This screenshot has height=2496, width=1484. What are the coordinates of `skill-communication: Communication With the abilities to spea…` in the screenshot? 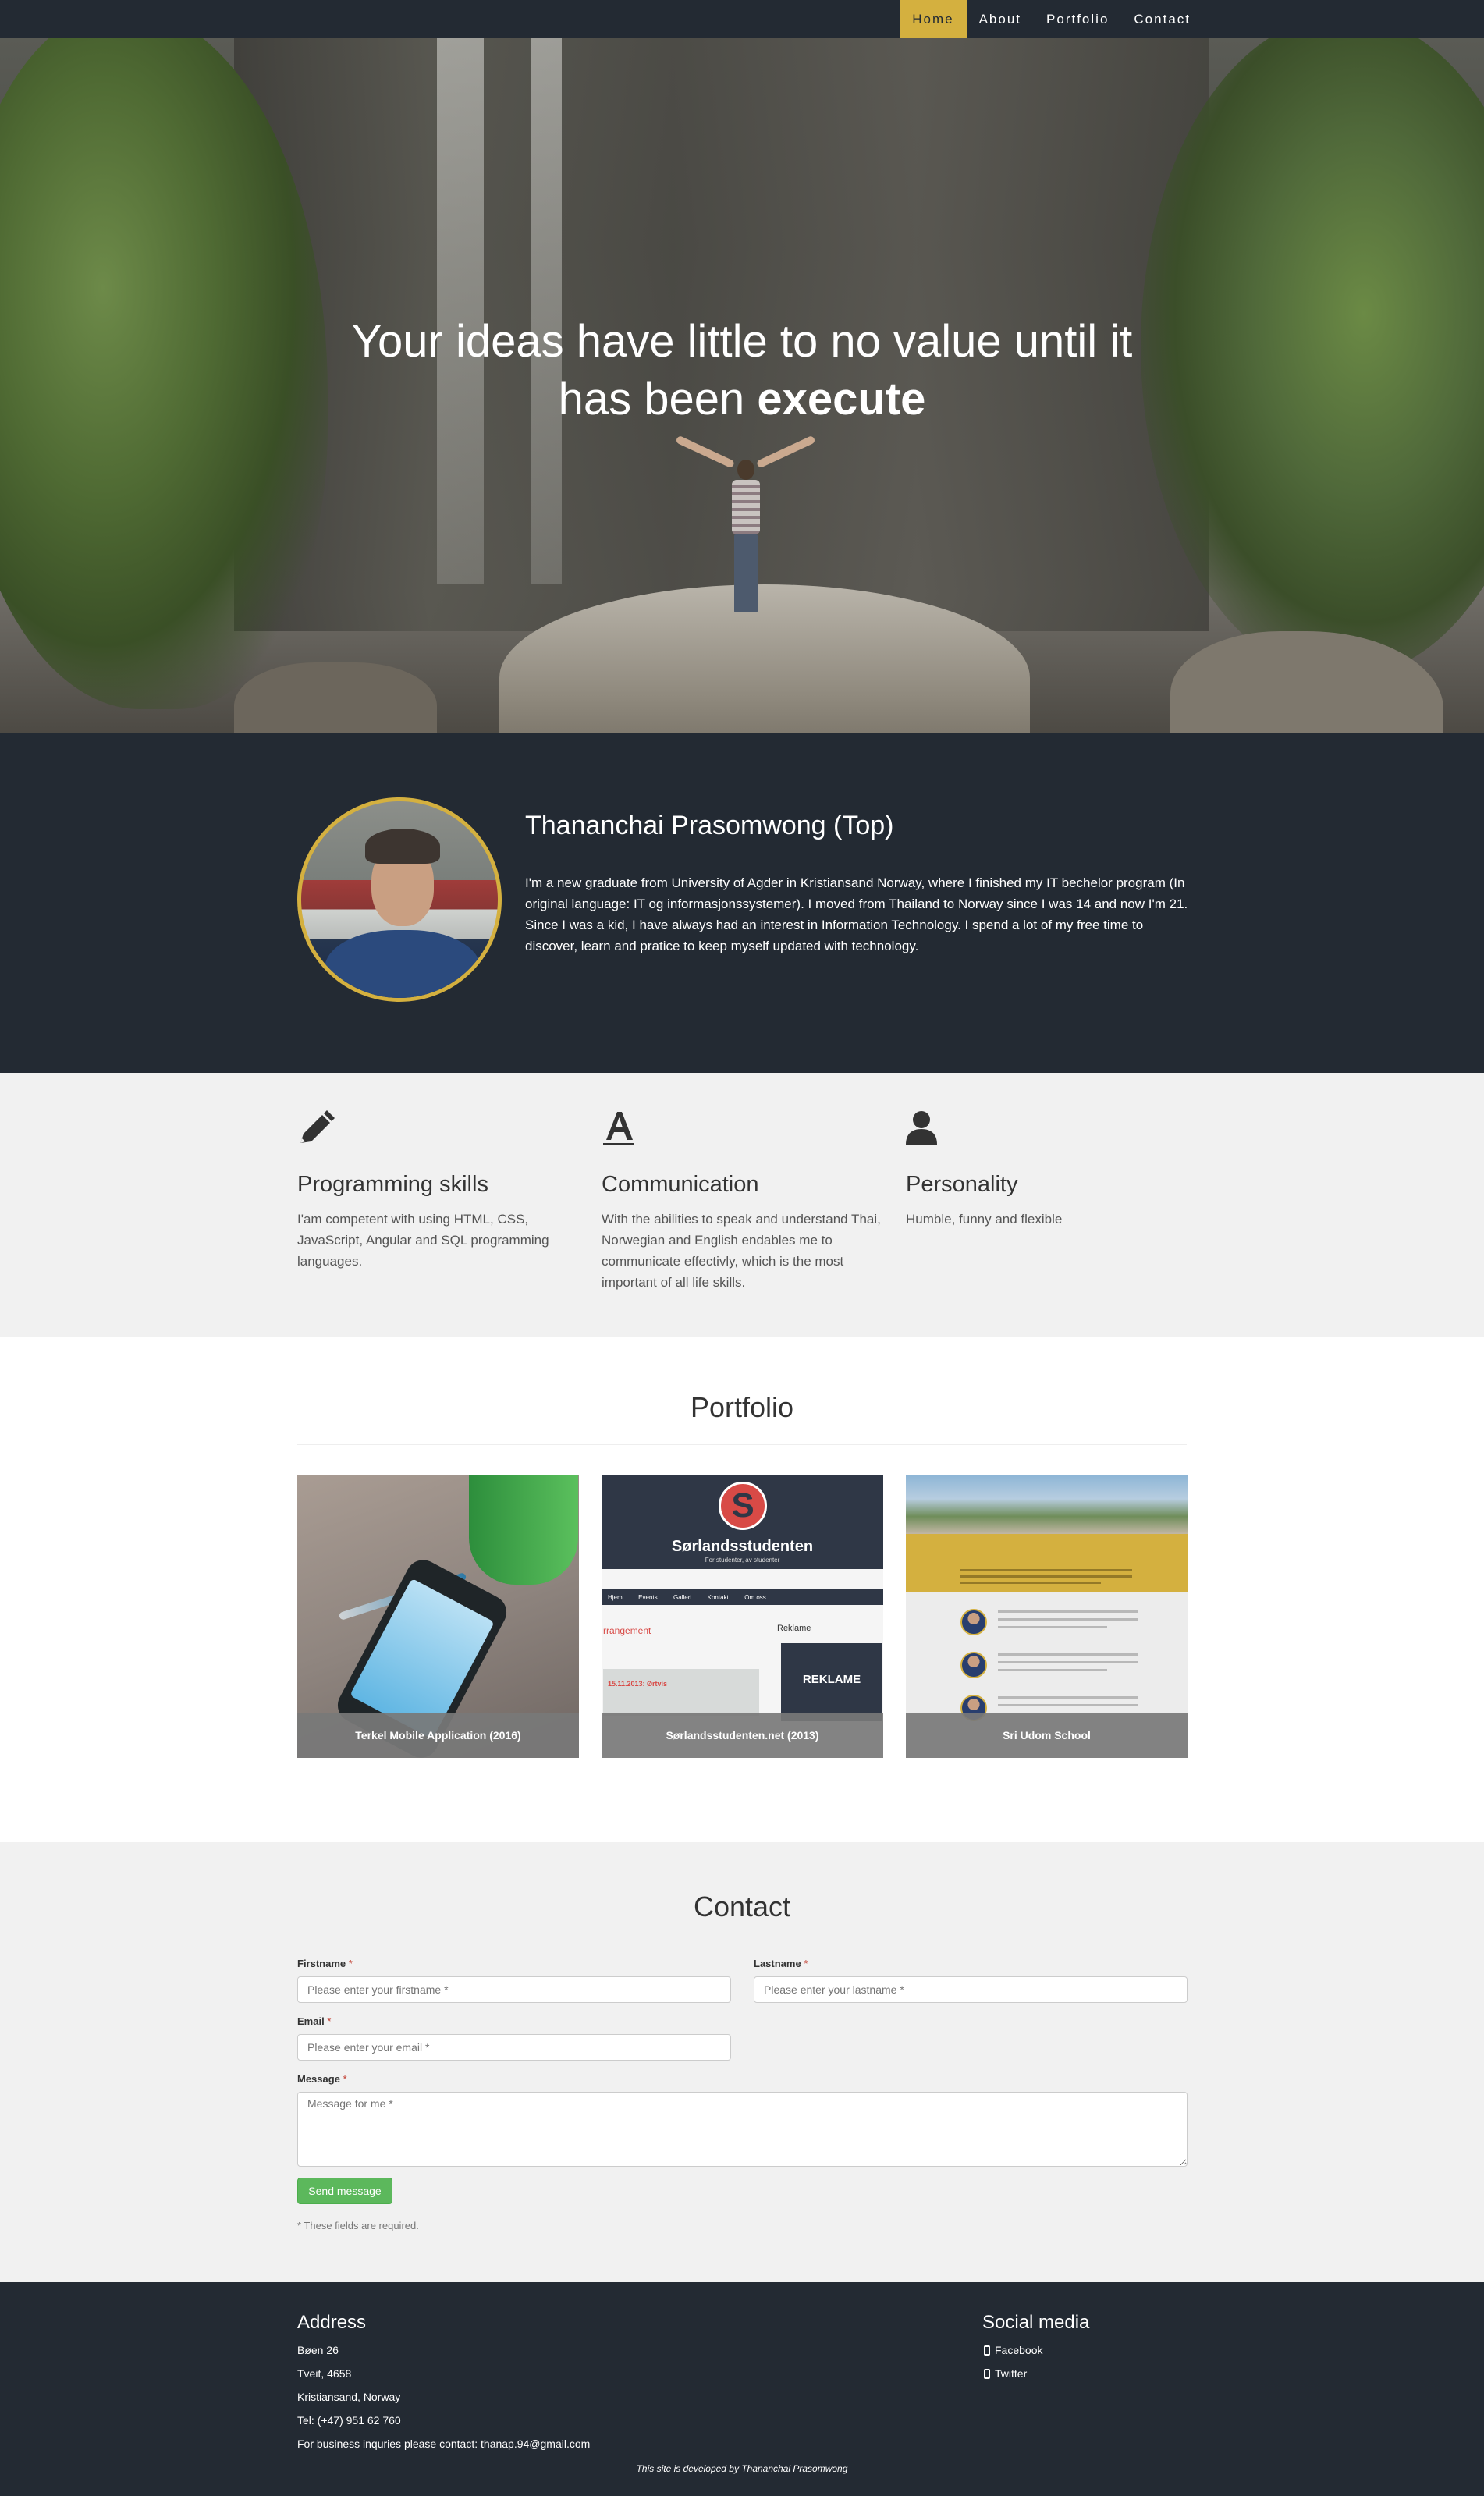 It's located at (742, 1201).